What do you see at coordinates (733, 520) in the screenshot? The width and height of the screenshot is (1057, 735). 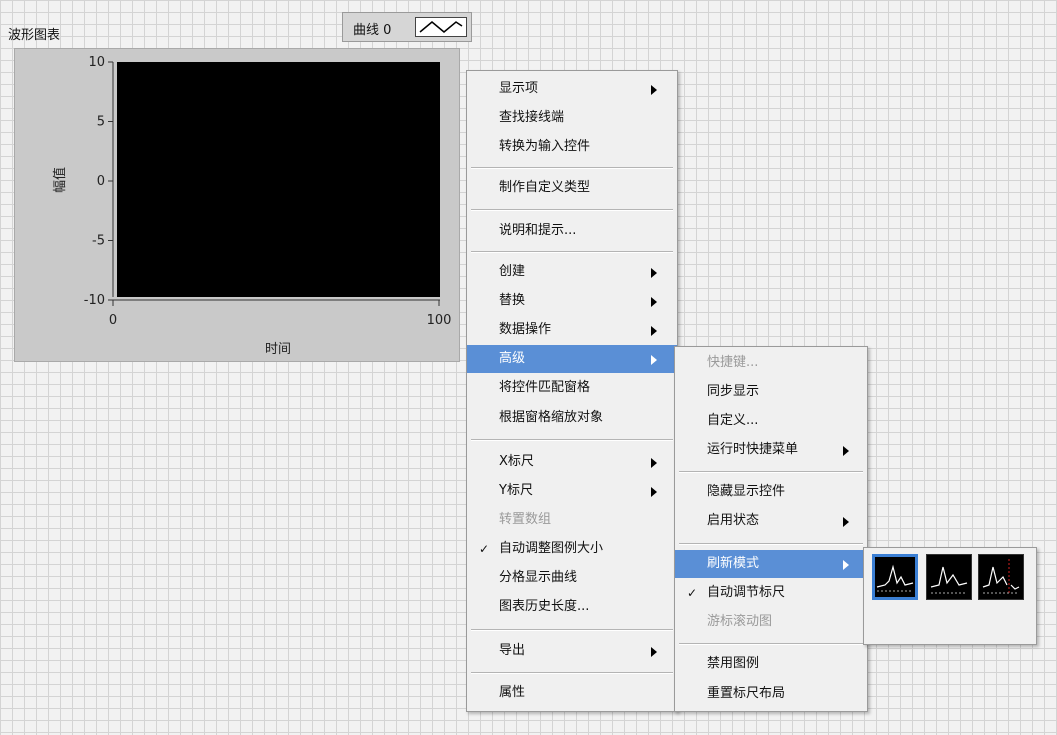 I see `advanced-submenu-item-label: 启用状态` at bounding box center [733, 520].